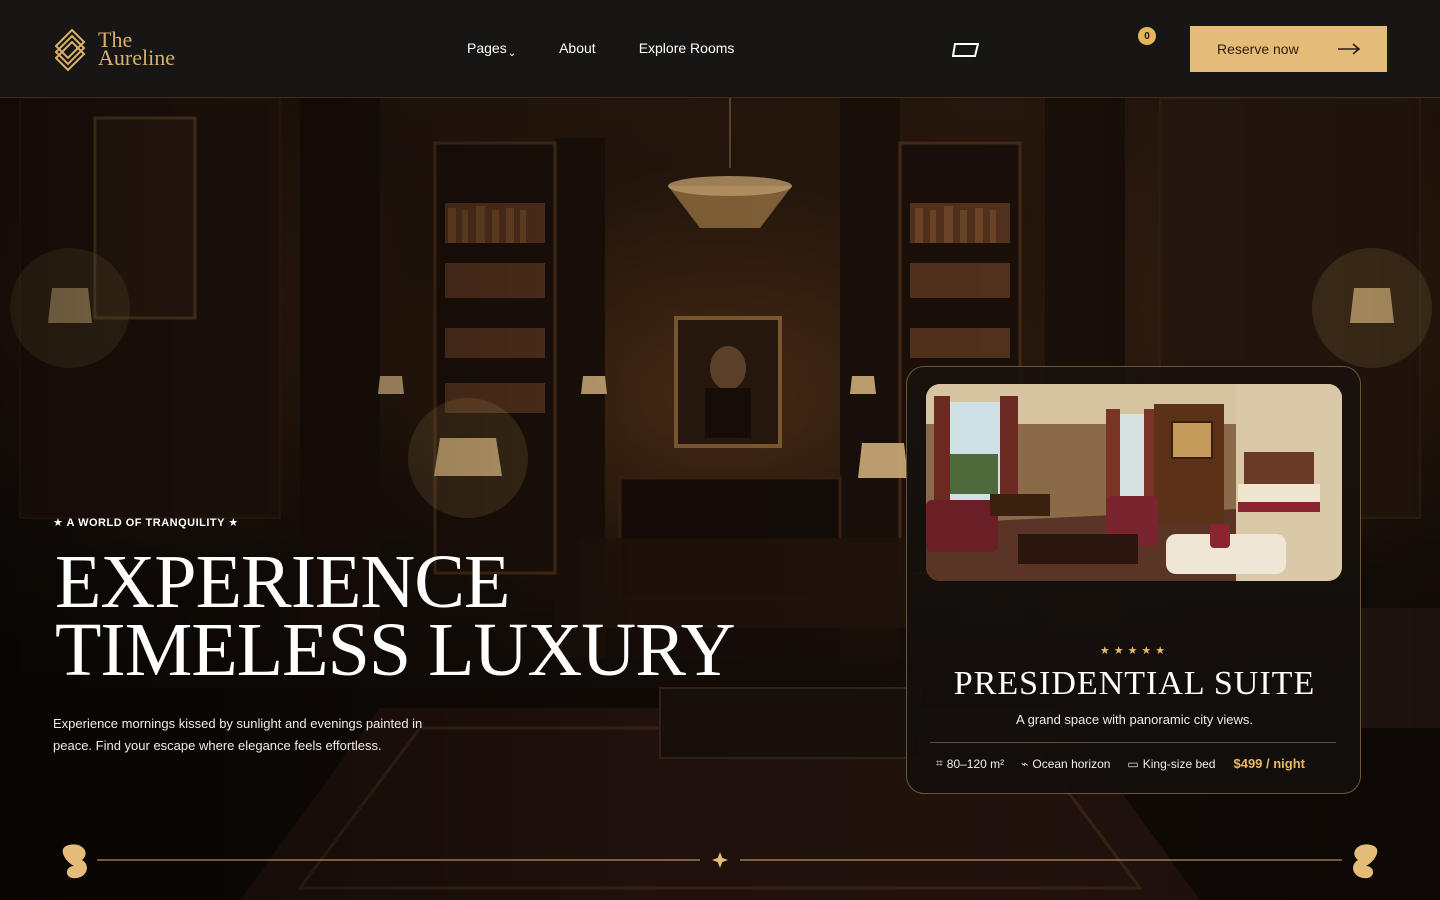 Image resolution: width=1440 pixels, height=900 pixels. I want to click on suite-photo, so click(1134, 482).